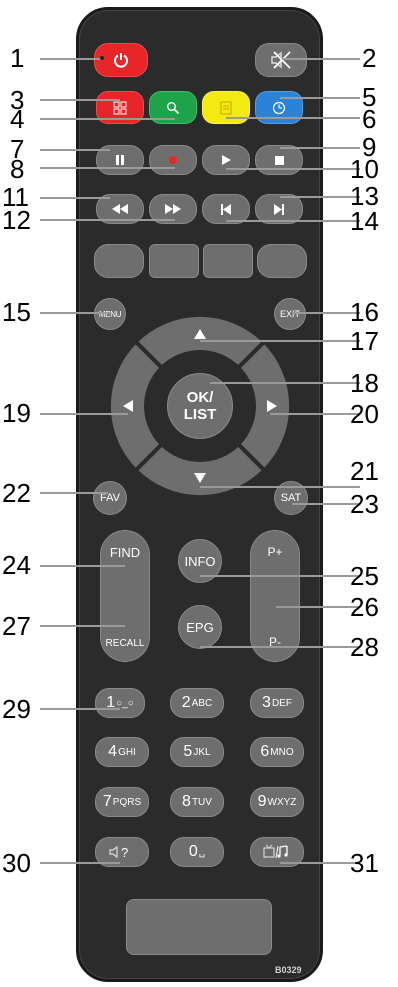 The image size is (398, 987). What do you see at coordinates (200, 561) in the screenshot?
I see `info-label: INFO` at bounding box center [200, 561].